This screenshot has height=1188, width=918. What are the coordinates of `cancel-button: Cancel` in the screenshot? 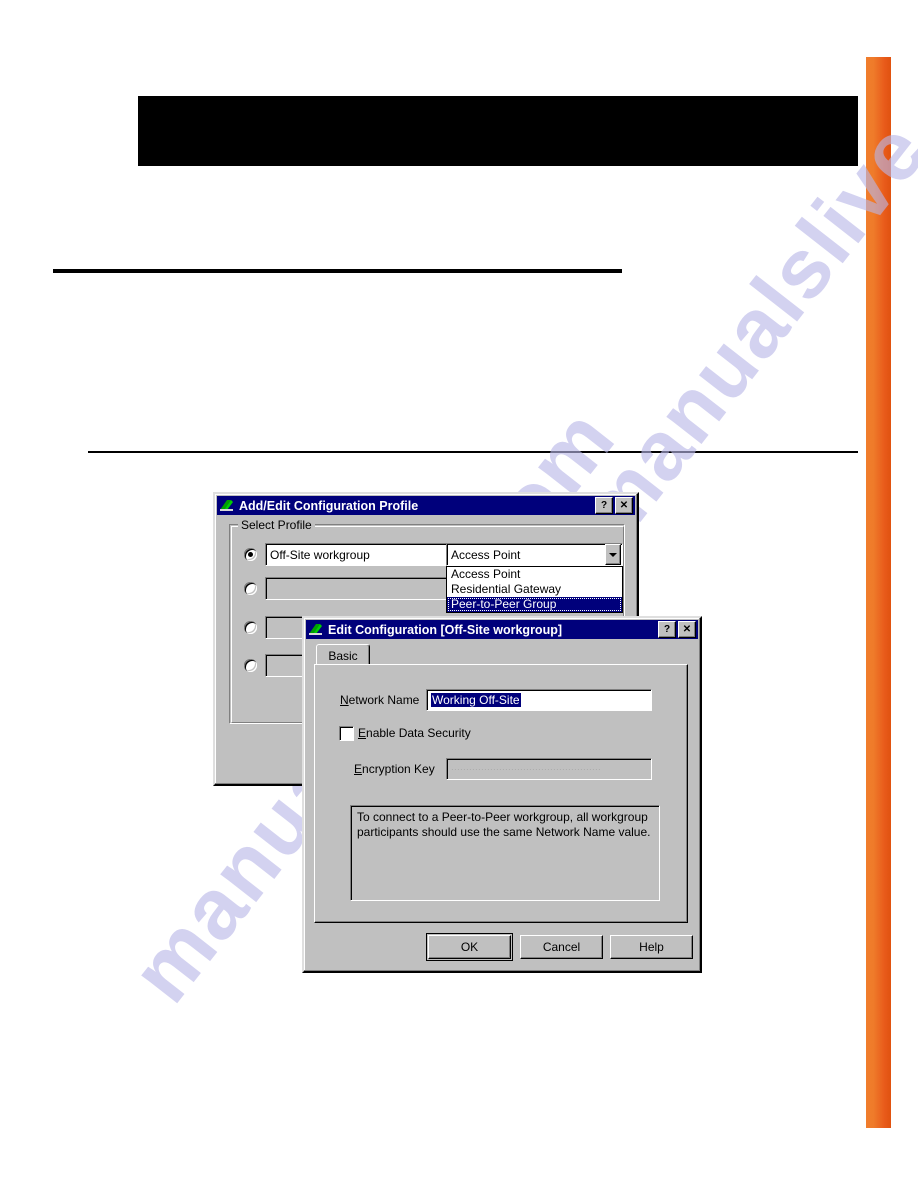 It's located at (561, 947).